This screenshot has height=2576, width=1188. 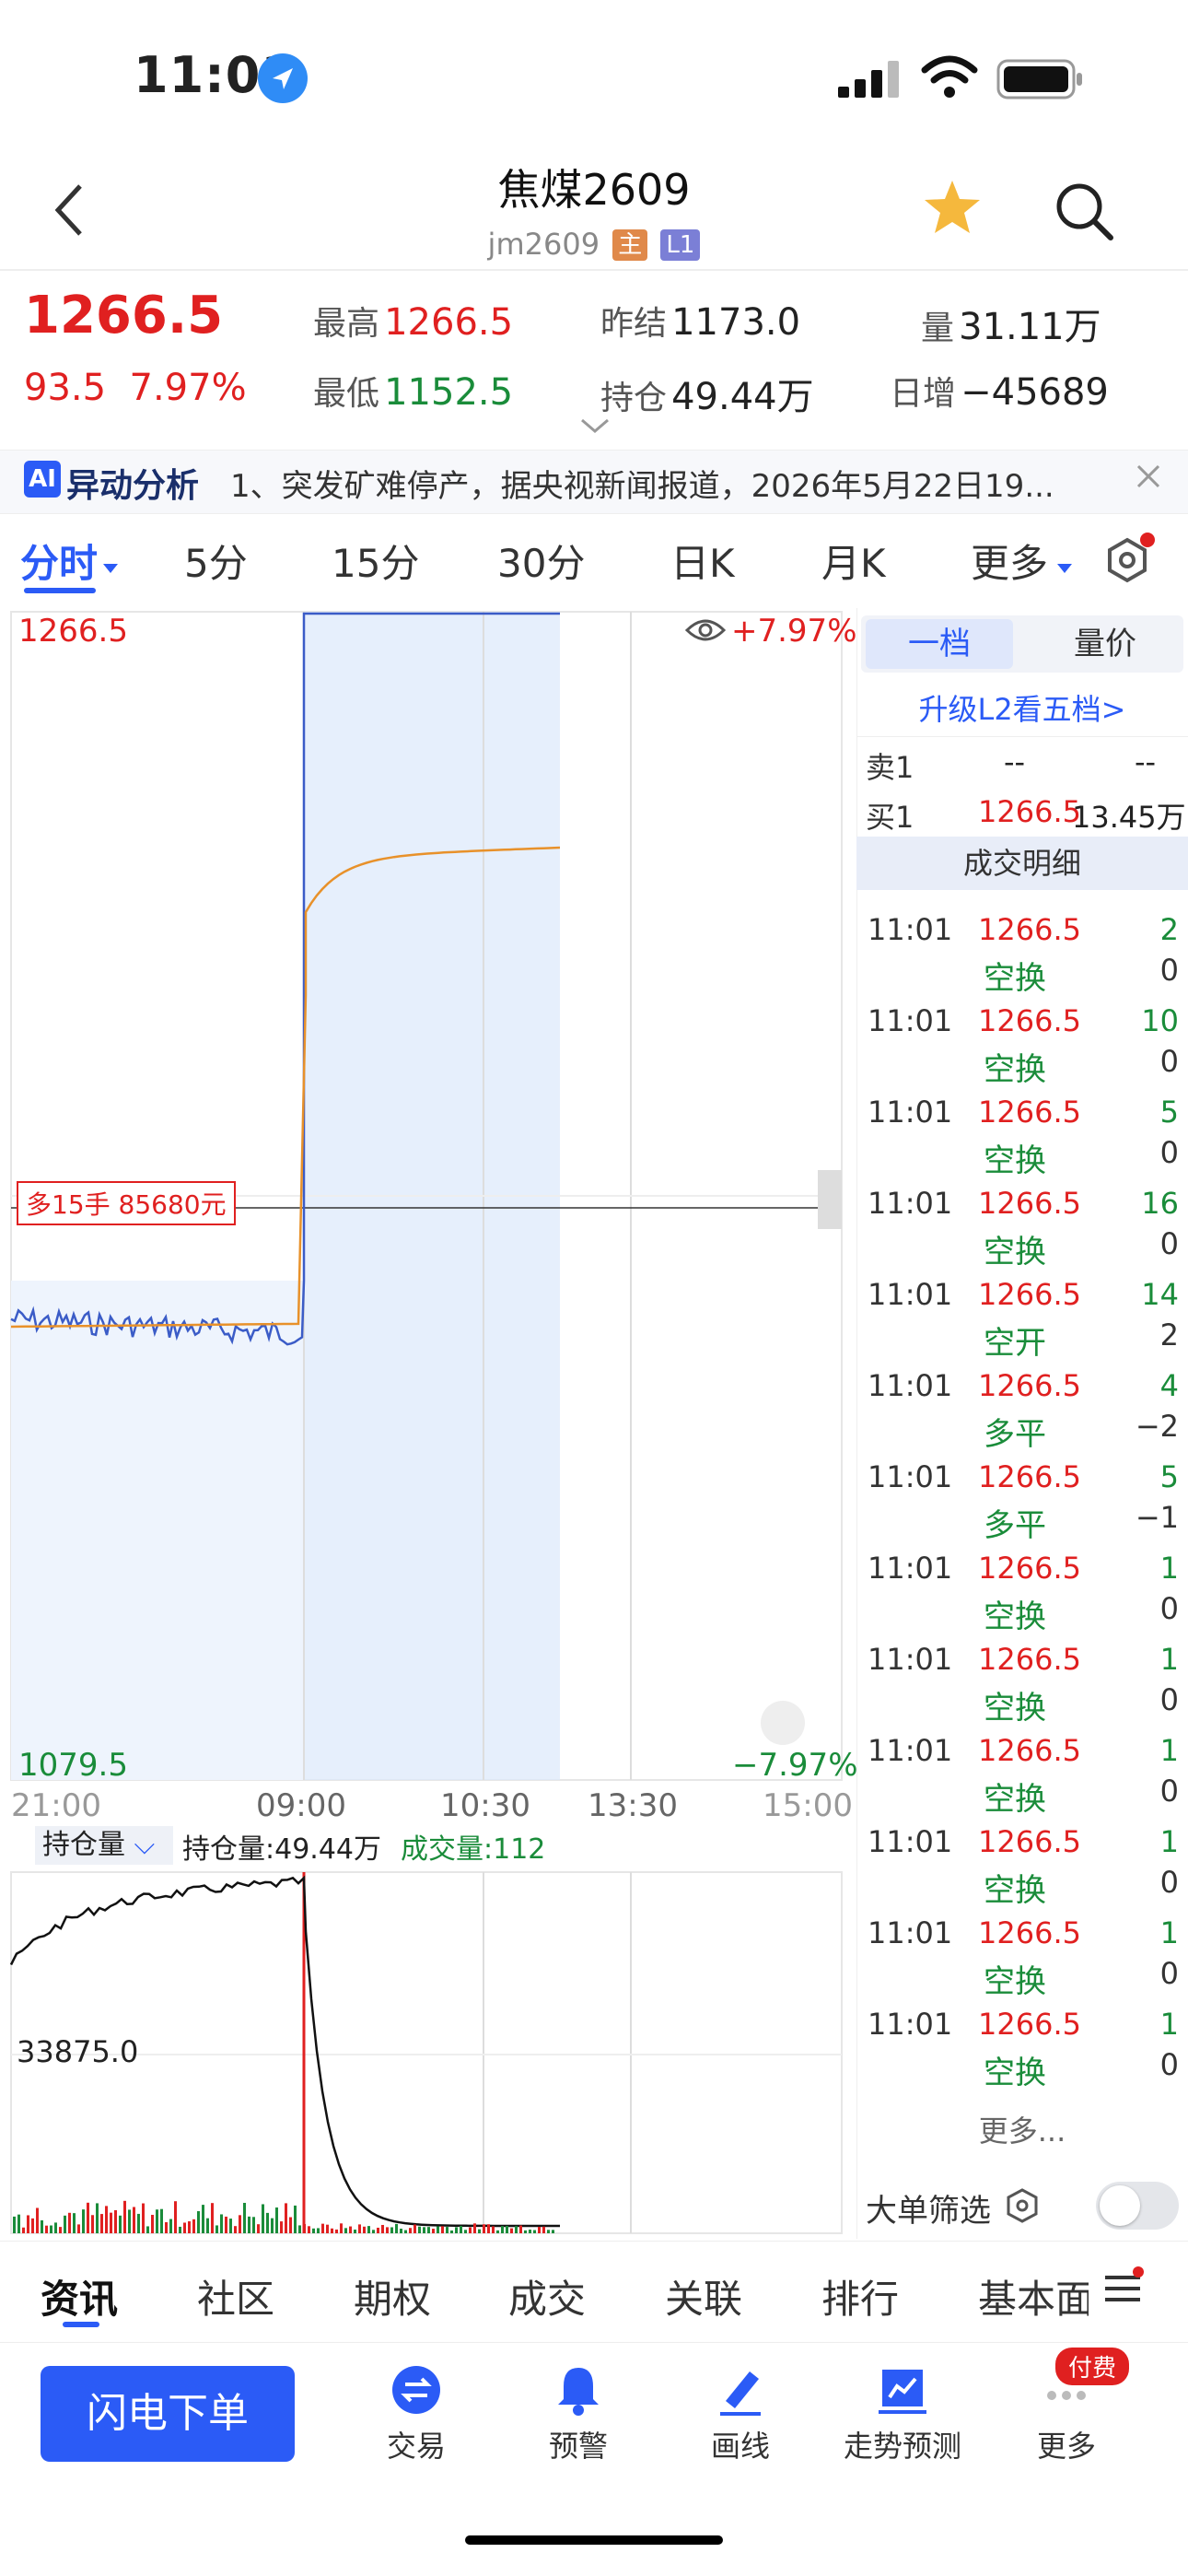 What do you see at coordinates (168, 2414) in the screenshot?
I see `flash-order-button: 闪电下单` at bounding box center [168, 2414].